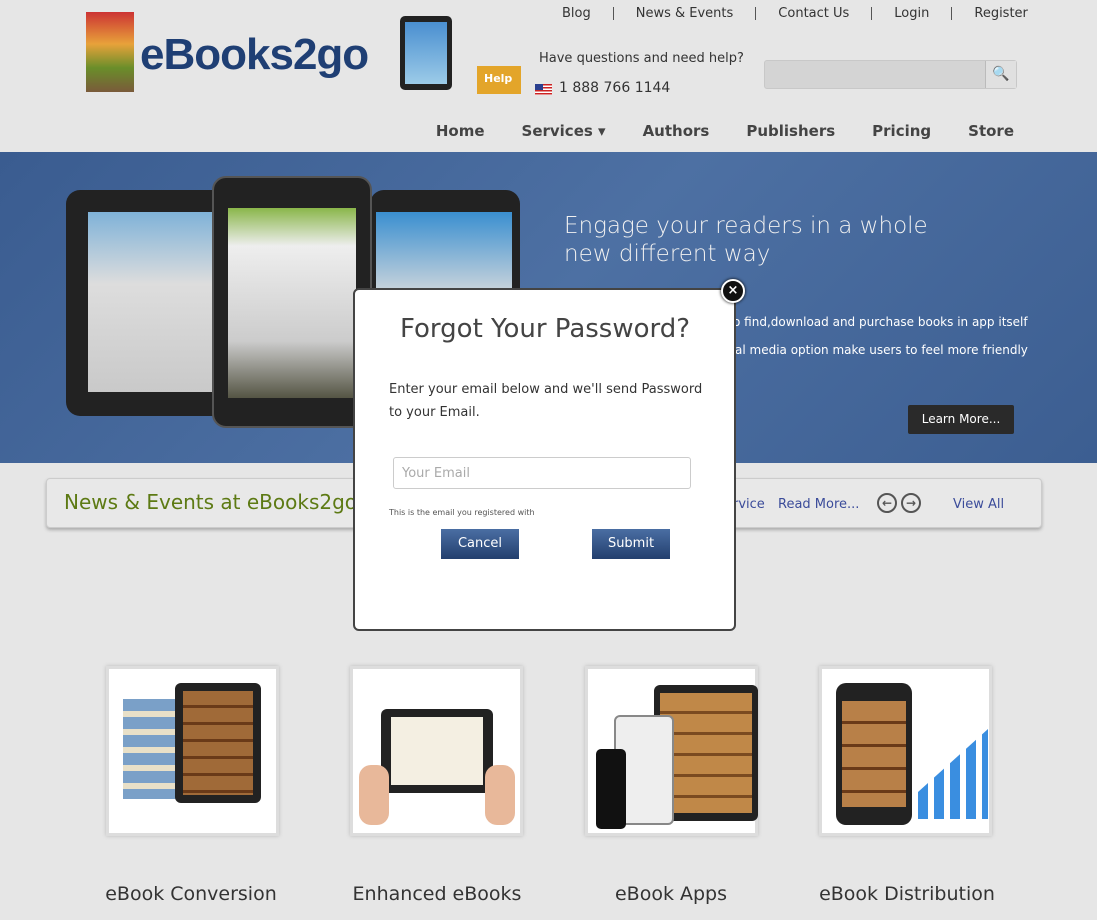 The width and height of the screenshot is (1097, 920). Describe the element at coordinates (545, 329) in the screenshot. I see `modal-title: Forgot Your Password?` at that location.